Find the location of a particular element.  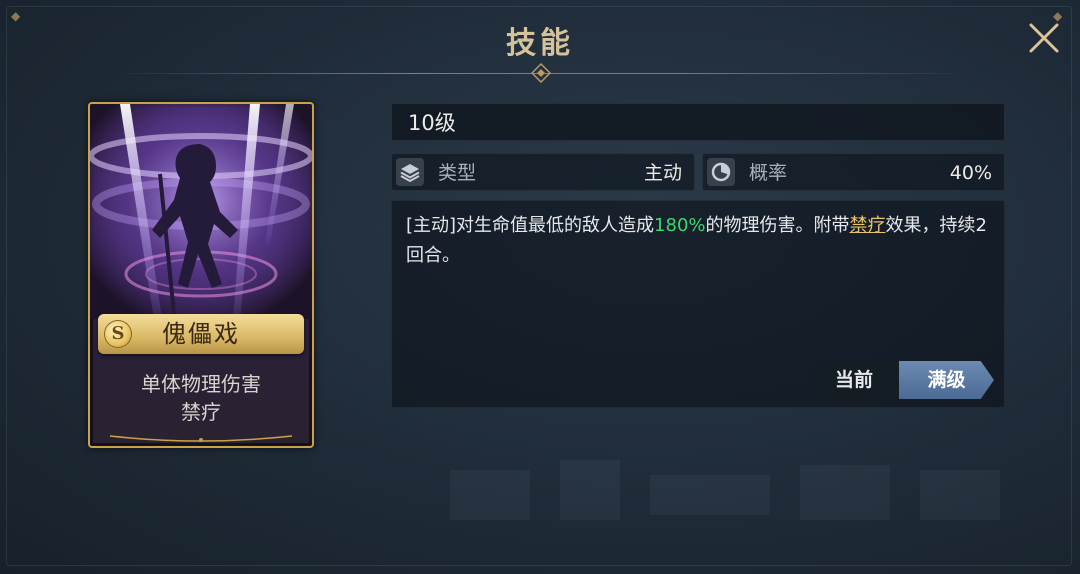

skill-name: 傀儡戏 is located at coordinates (201, 334).